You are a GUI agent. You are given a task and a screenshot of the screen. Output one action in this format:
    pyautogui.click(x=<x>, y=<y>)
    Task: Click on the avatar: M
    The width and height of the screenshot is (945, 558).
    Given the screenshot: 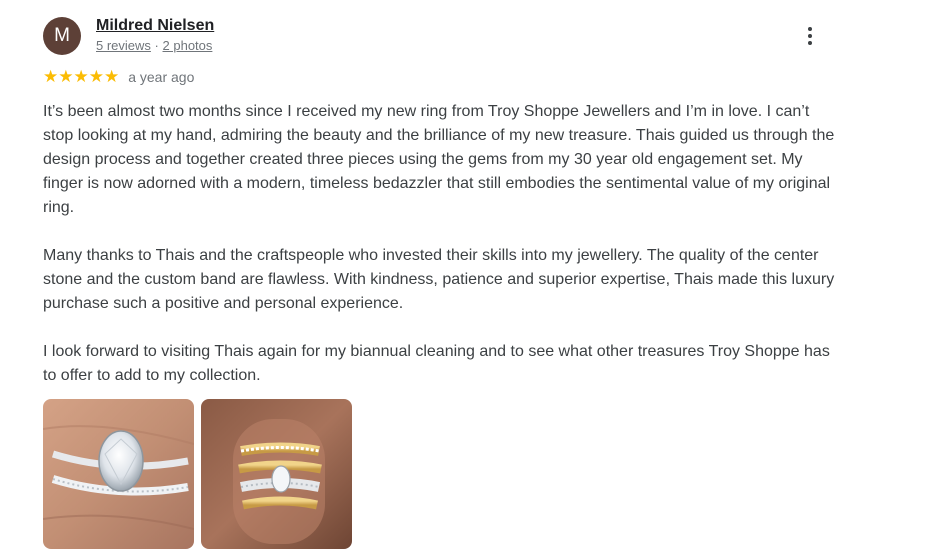 What is the action you would take?
    pyautogui.click(x=62, y=36)
    